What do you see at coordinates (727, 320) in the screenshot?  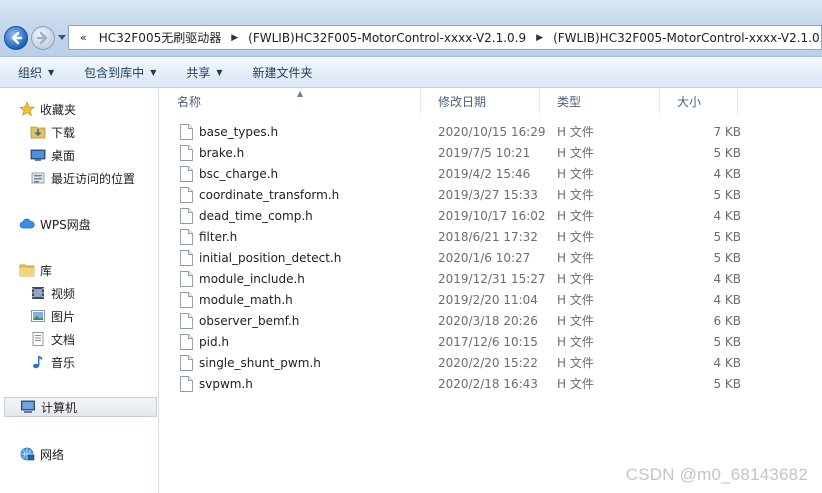 I see `file-size: 6 KB` at bounding box center [727, 320].